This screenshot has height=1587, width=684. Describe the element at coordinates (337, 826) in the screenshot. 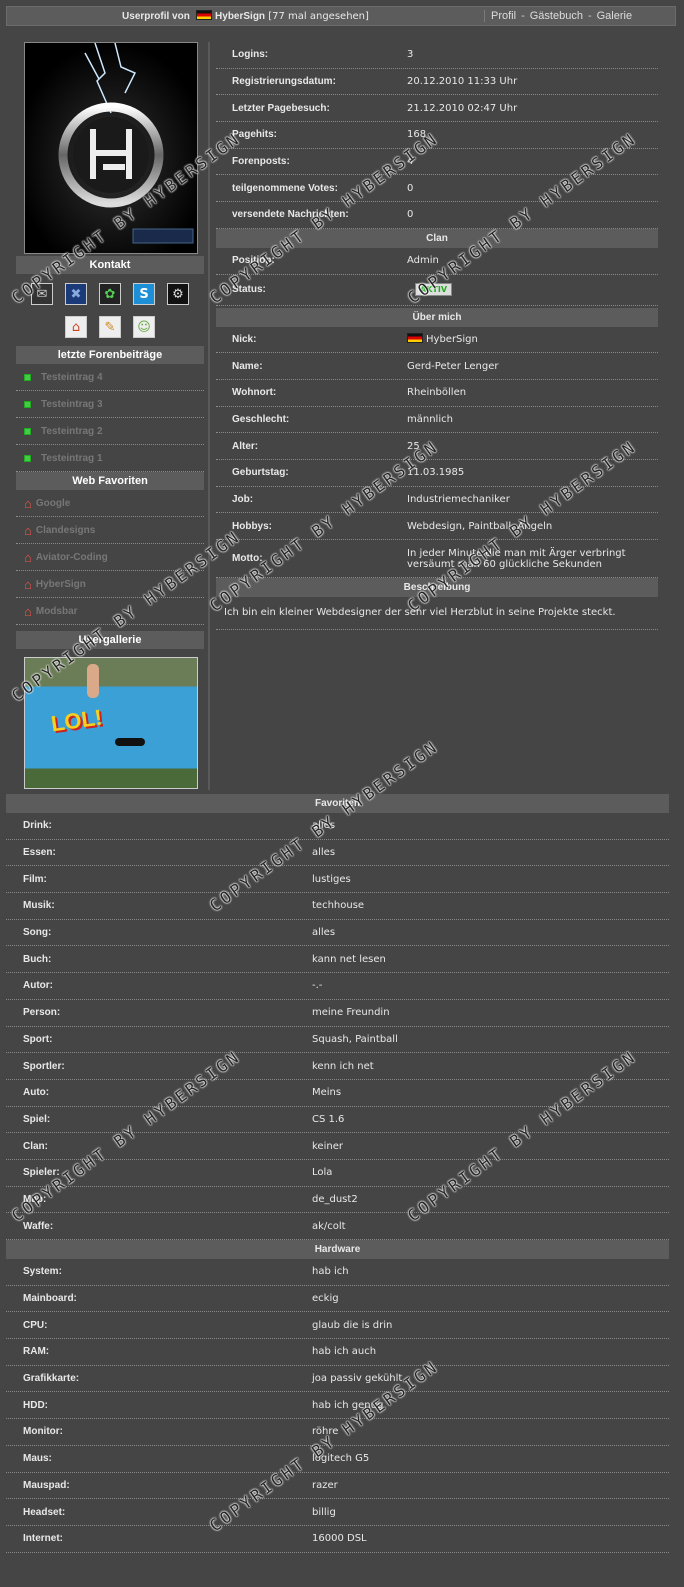

I see `favorite-row: Drink: alles` at that location.